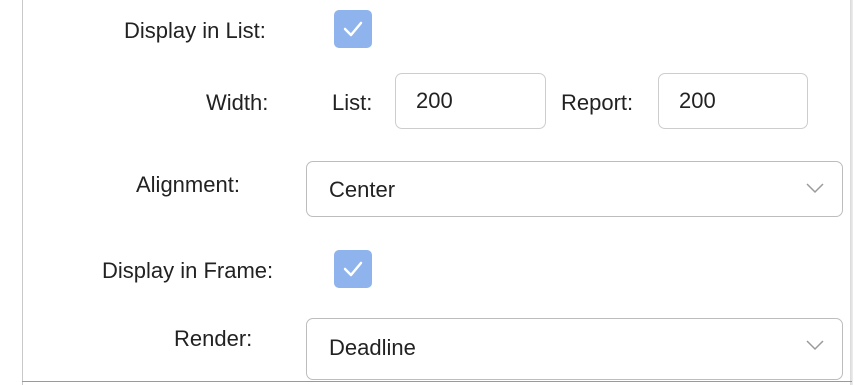 The image size is (854, 385). What do you see at coordinates (574, 189) in the screenshot?
I see `alignment-select: Center` at bounding box center [574, 189].